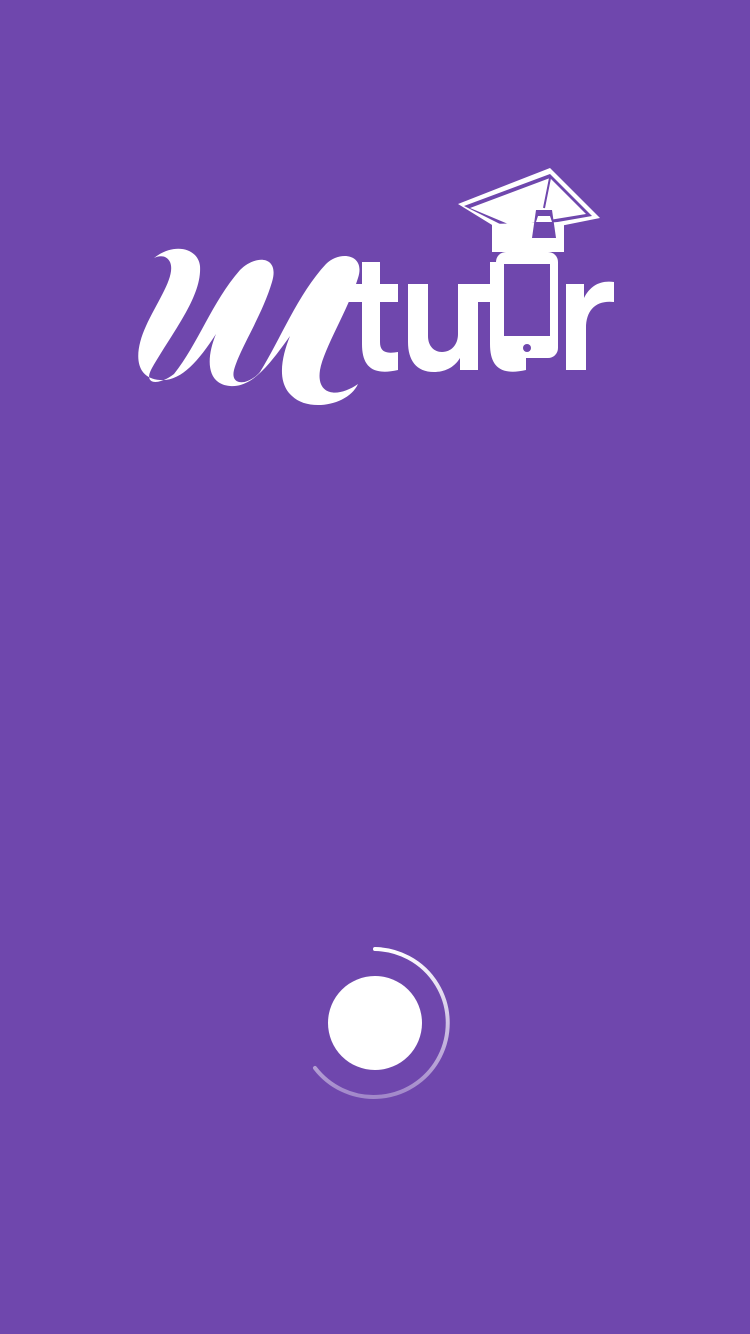 This screenshot has height=1334, width=750. I want to click on loading-dot, so click(375, 1023).